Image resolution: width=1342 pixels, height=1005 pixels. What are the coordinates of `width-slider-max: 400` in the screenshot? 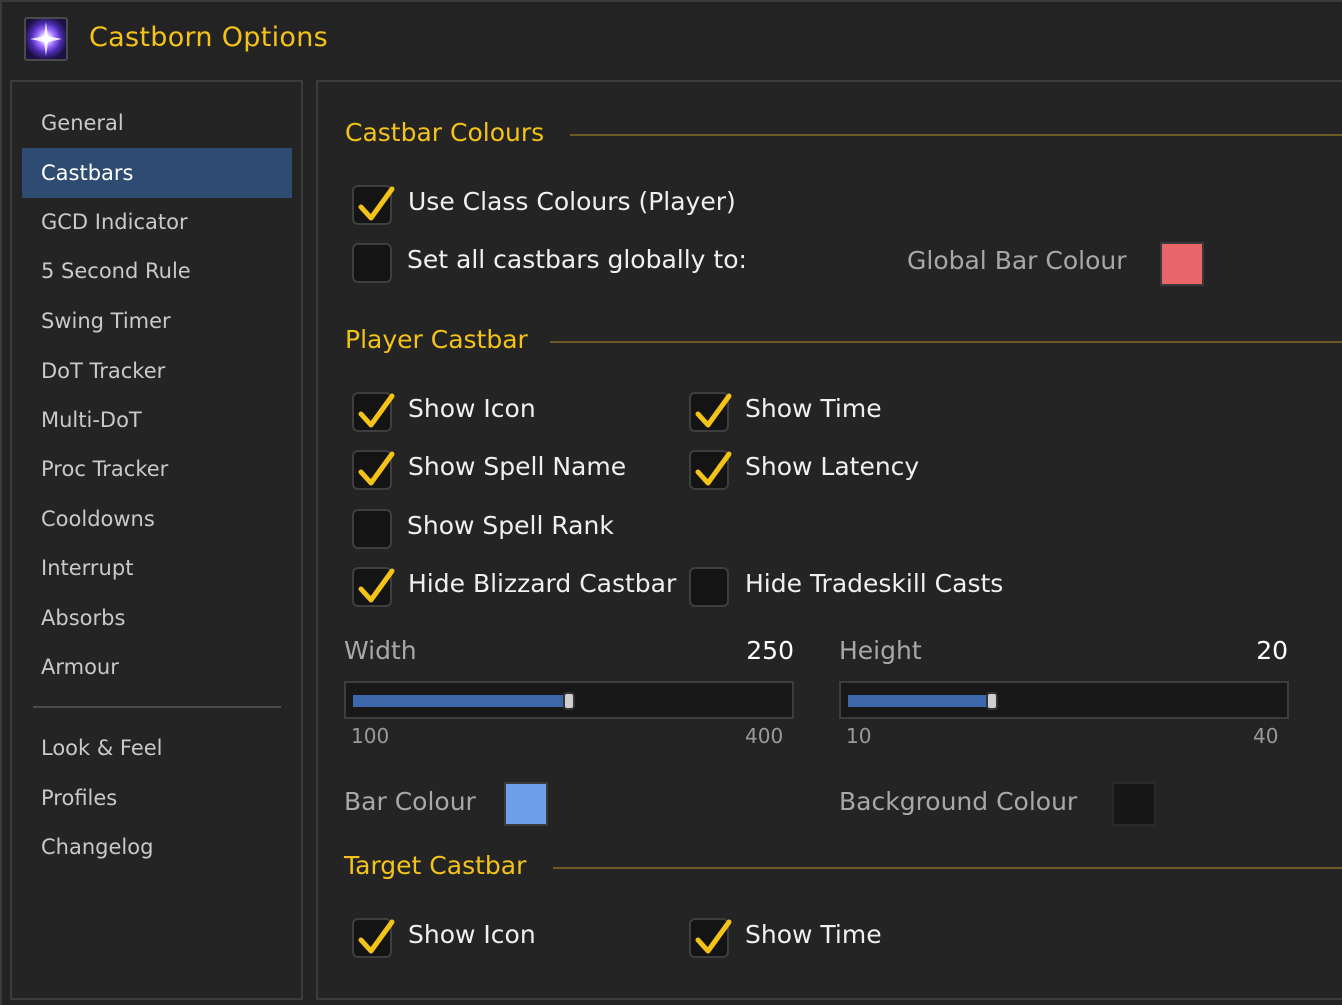 It's located at (764, 736).